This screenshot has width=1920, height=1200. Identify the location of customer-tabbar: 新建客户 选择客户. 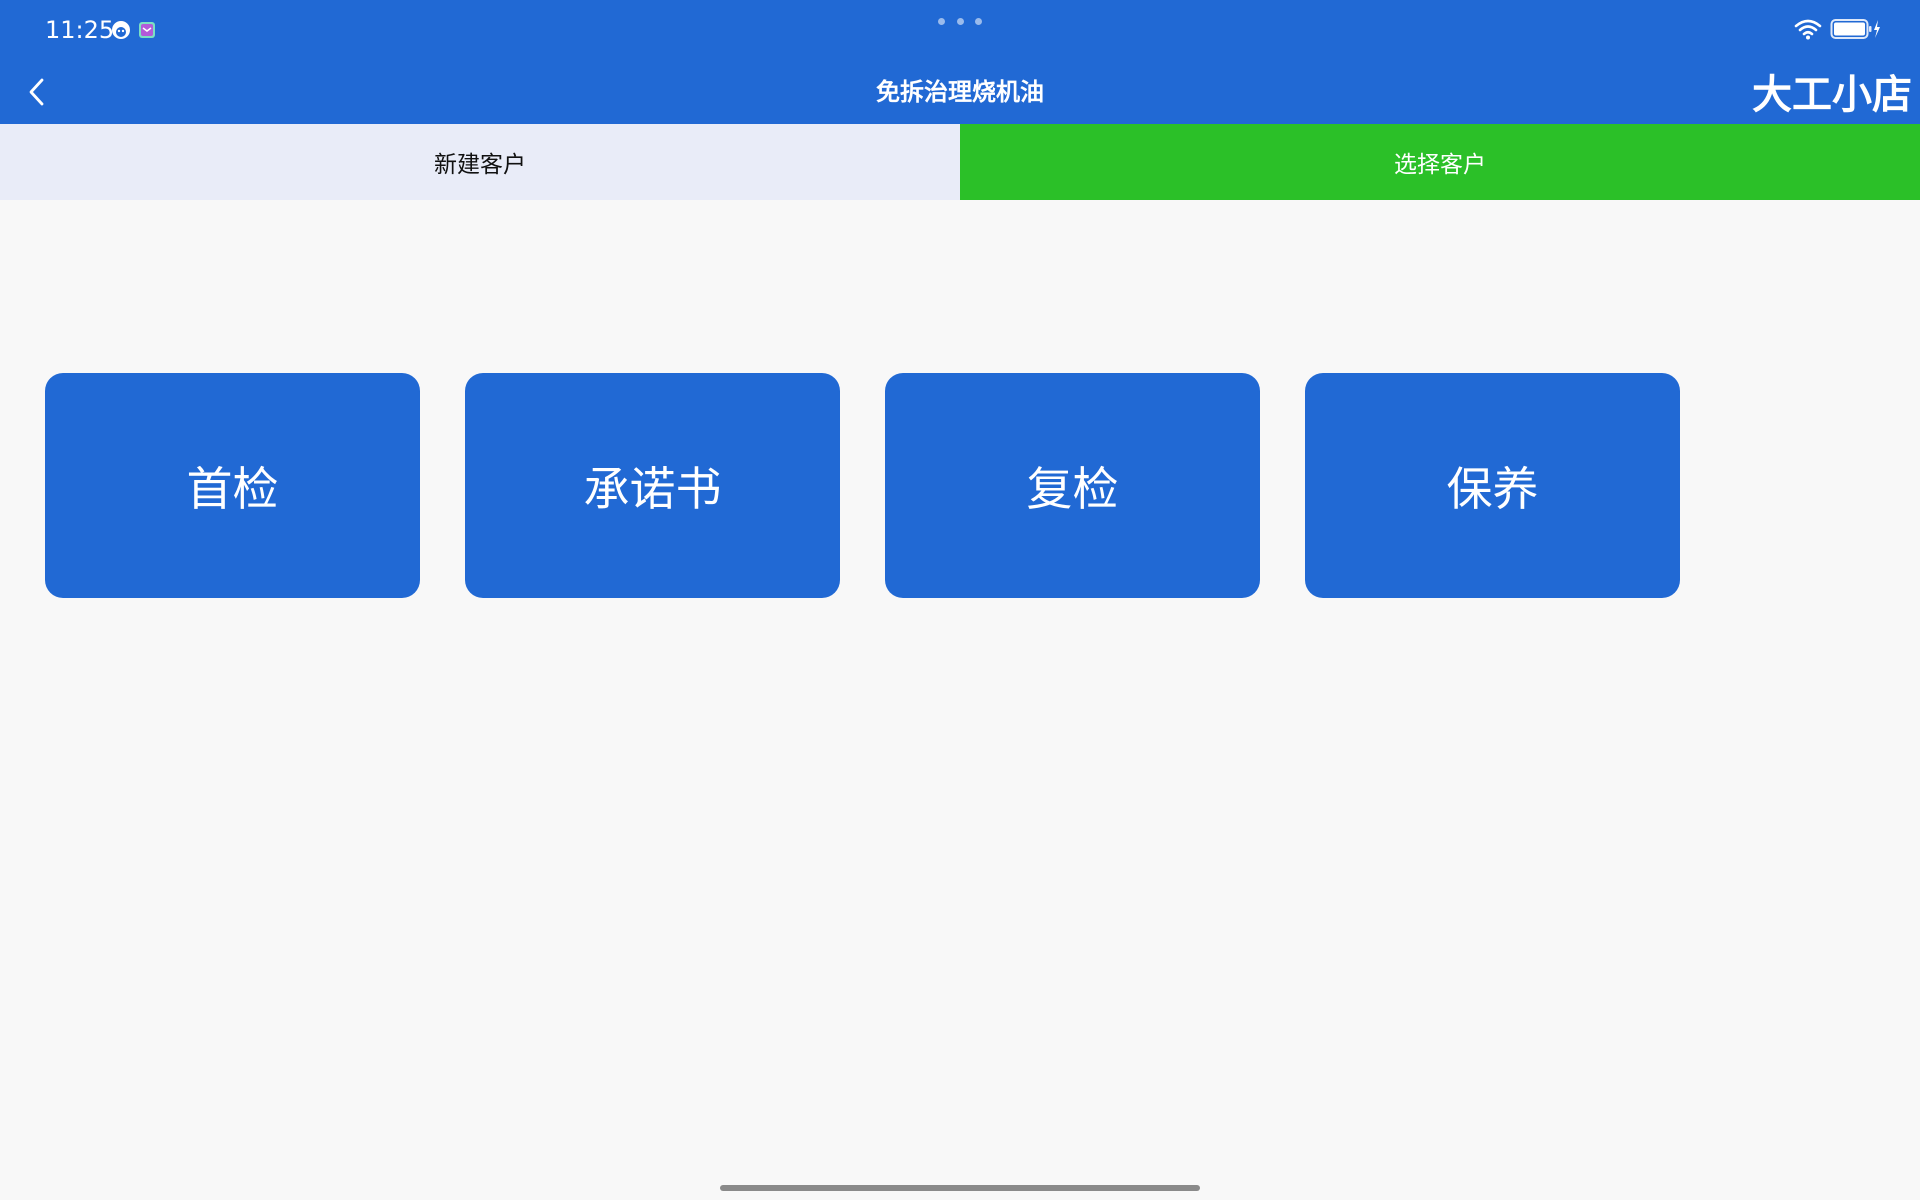
(960, 162).